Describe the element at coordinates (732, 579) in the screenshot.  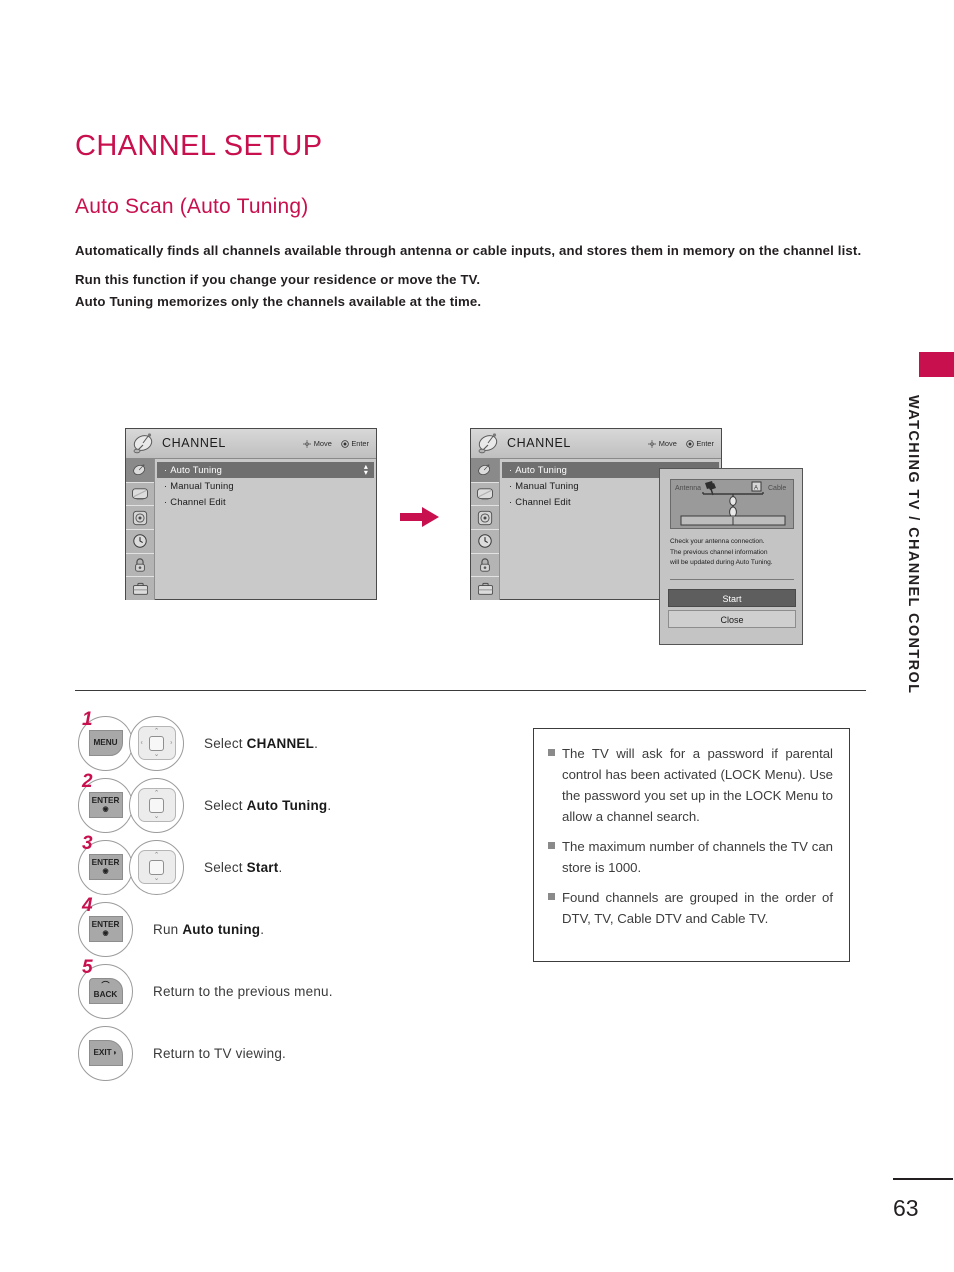
I see `dialog-separator` at that location.